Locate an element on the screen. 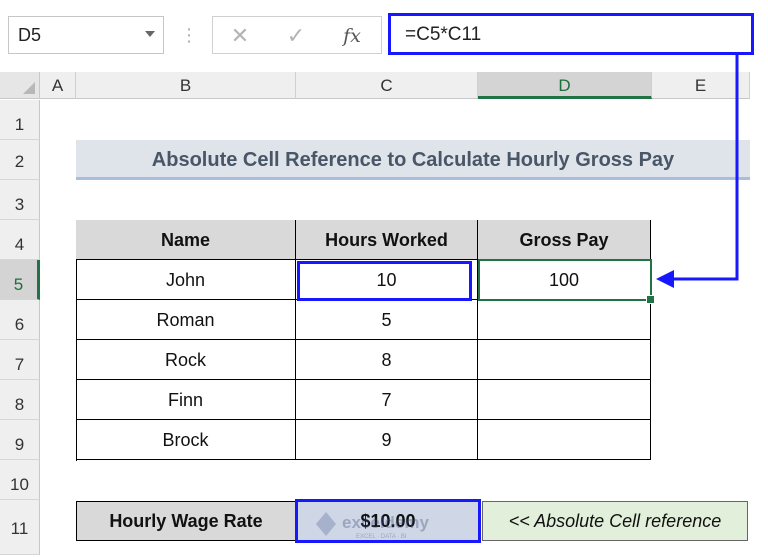 The image size is (768, 558). arrow-line is located at coordinates (705, 168).